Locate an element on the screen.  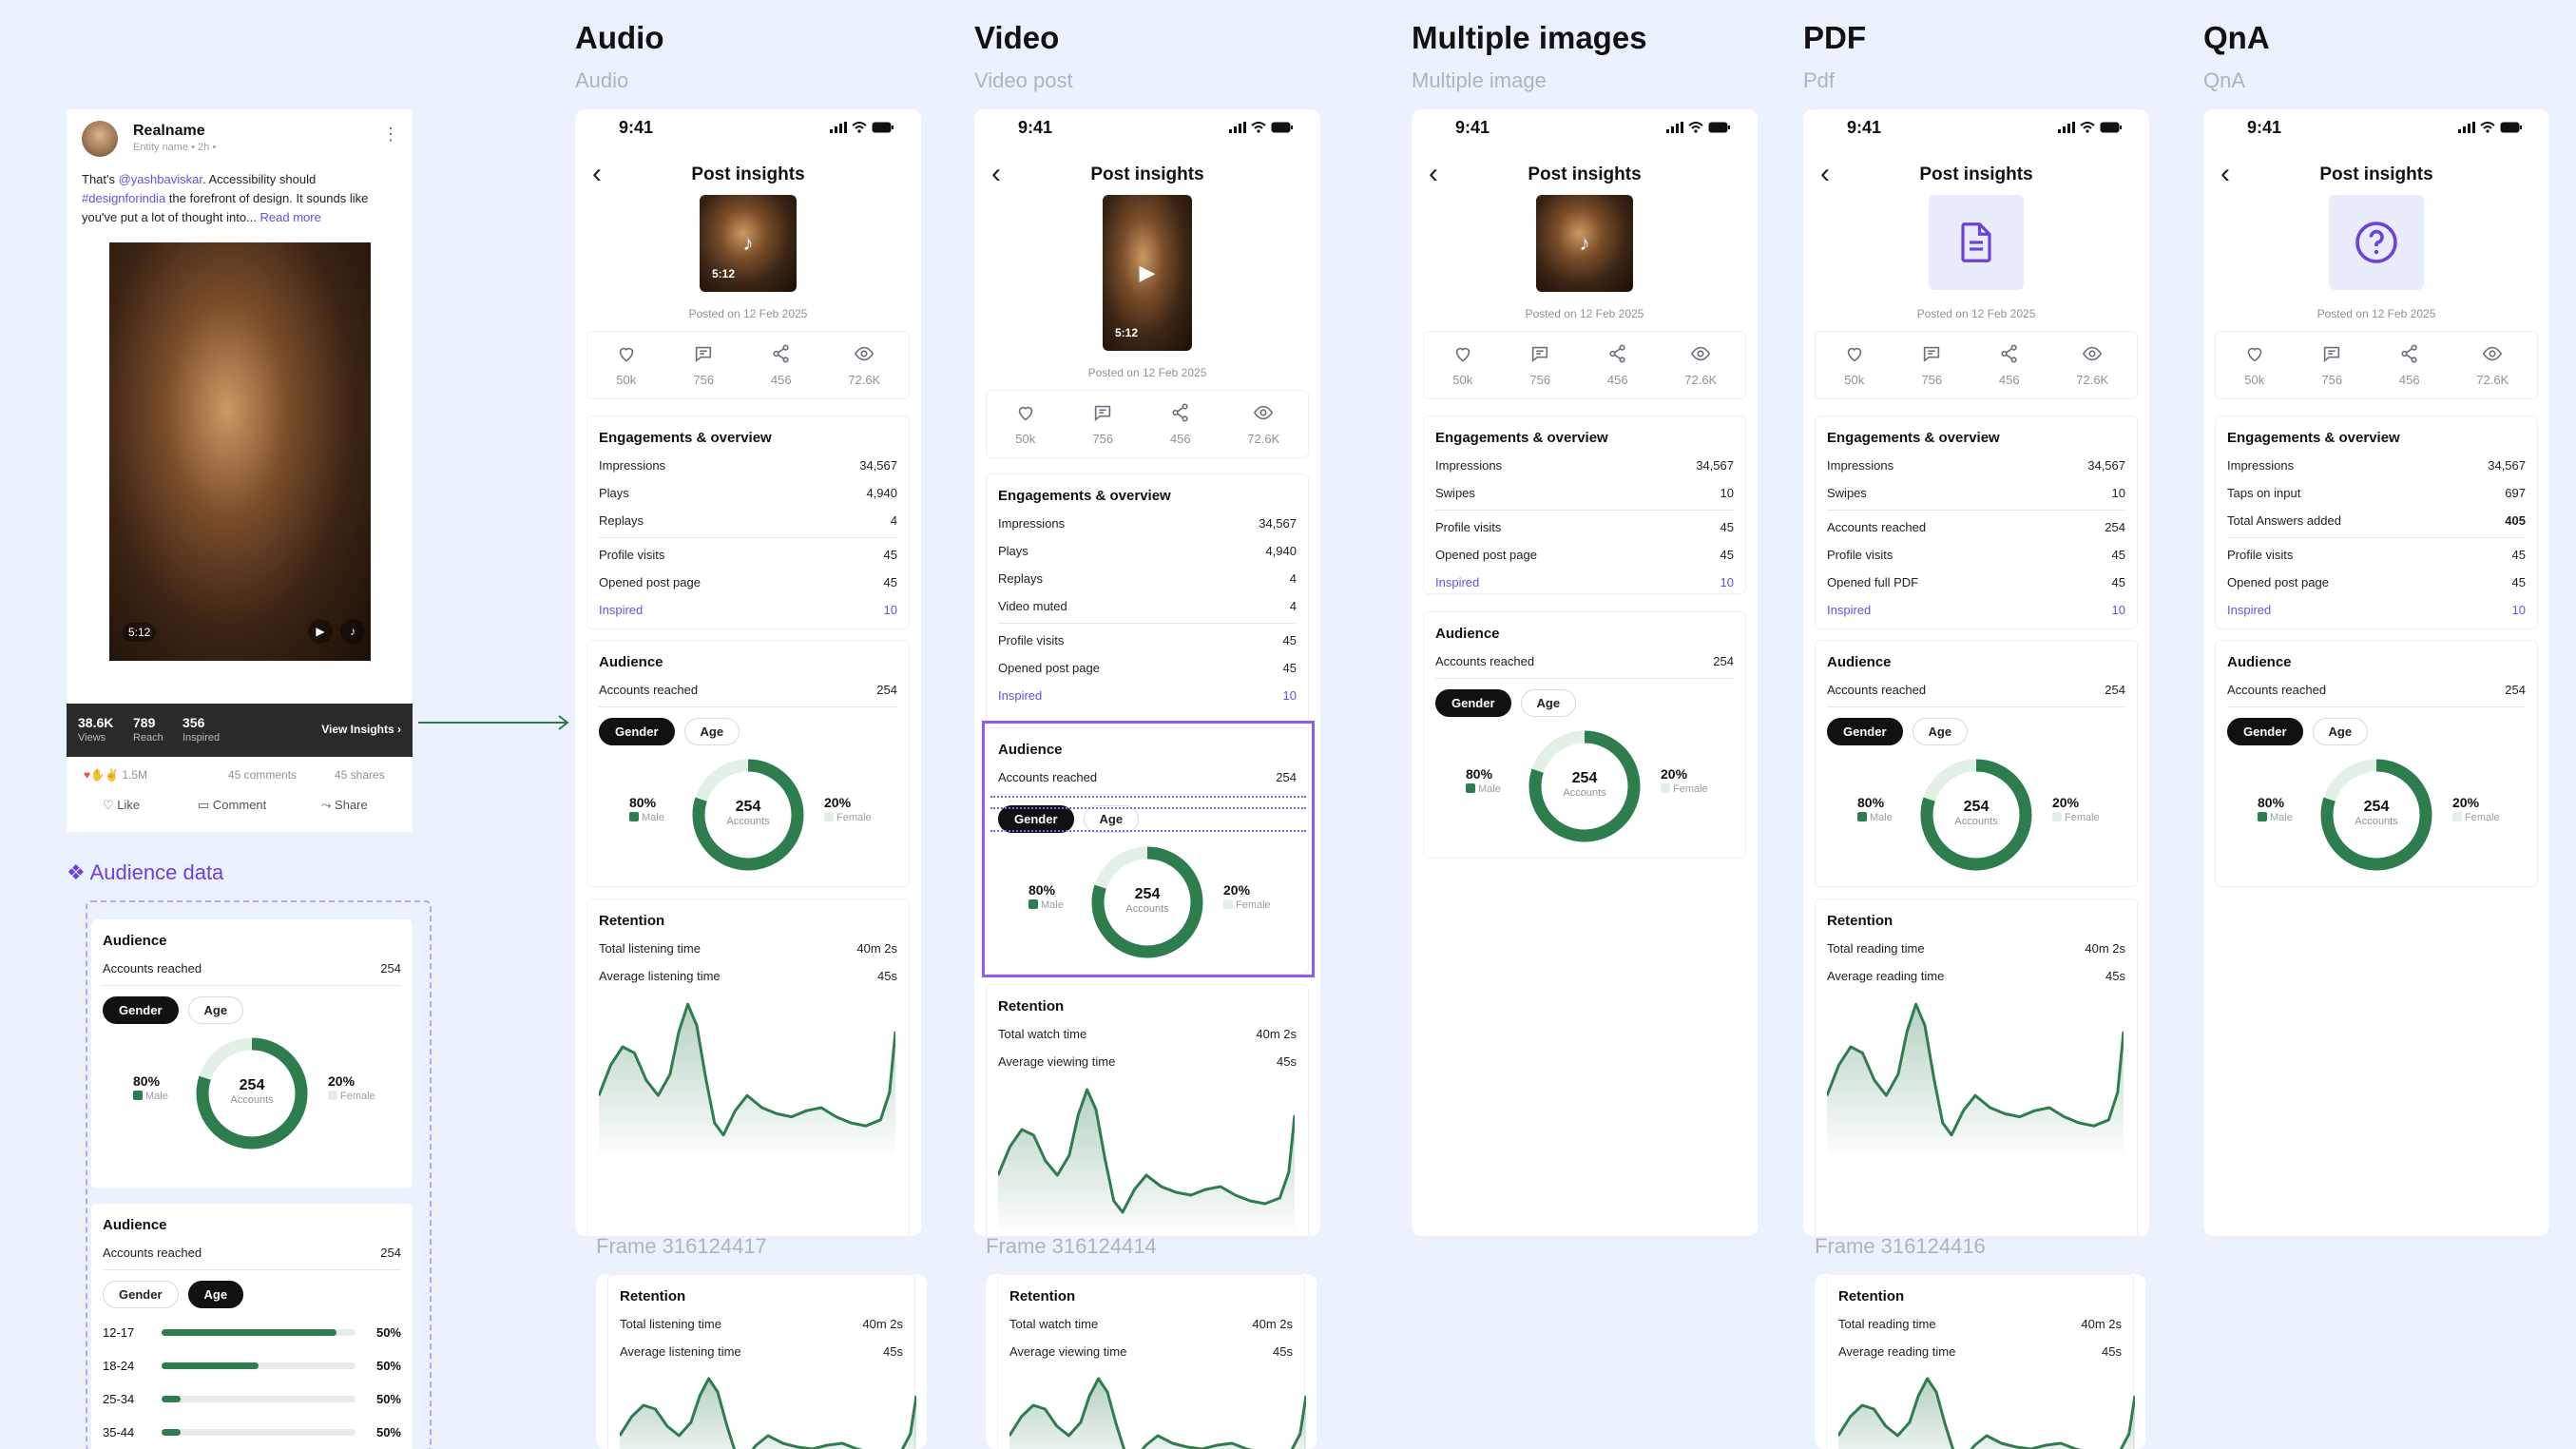
mention-link: @yashbaviskar is located at coordinates (161, 179).